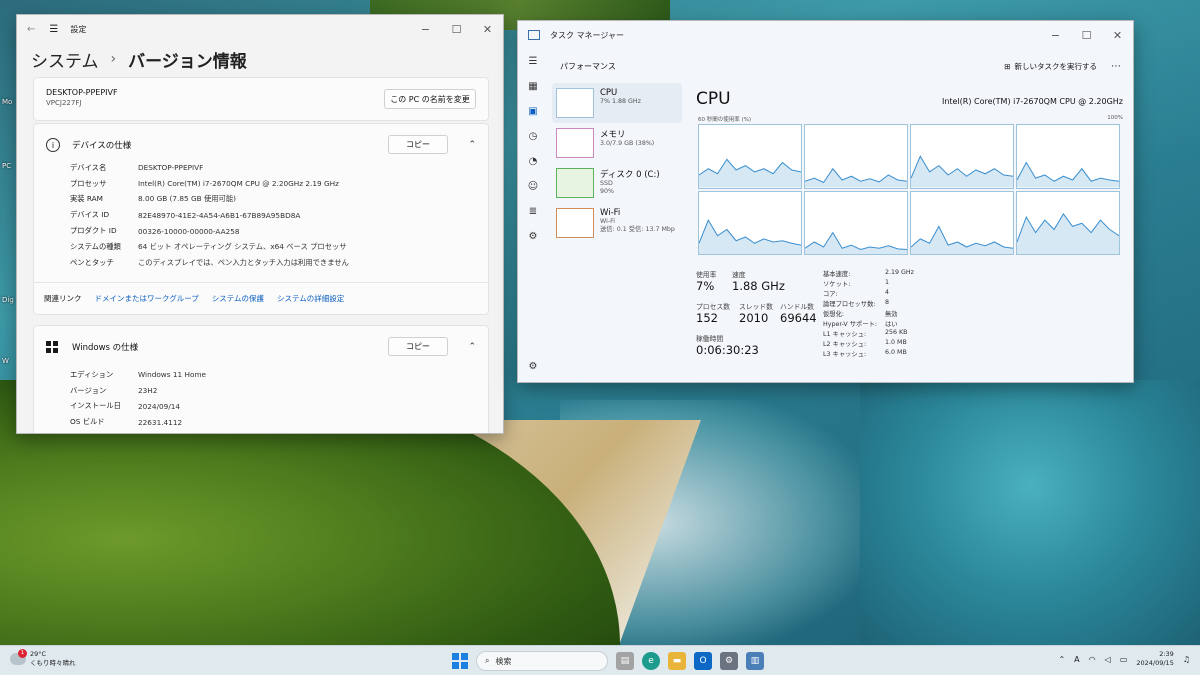  What do you see at coordinates (88, 390) in the screenshot?
I see `spec-key: バージョン` at bounding box center [88, 390].